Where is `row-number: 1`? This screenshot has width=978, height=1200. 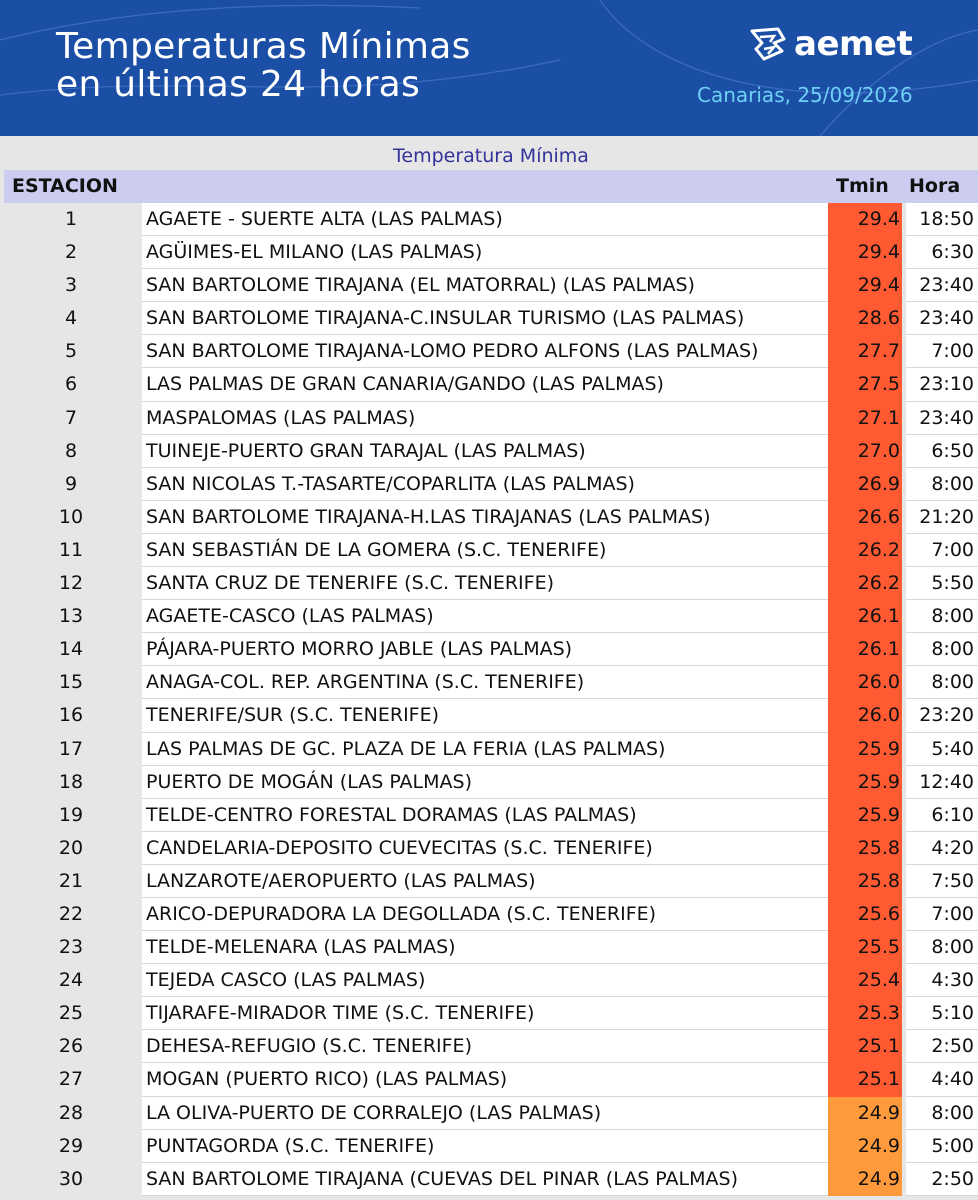 row-number: 1 is located at coordinates (71, 219).